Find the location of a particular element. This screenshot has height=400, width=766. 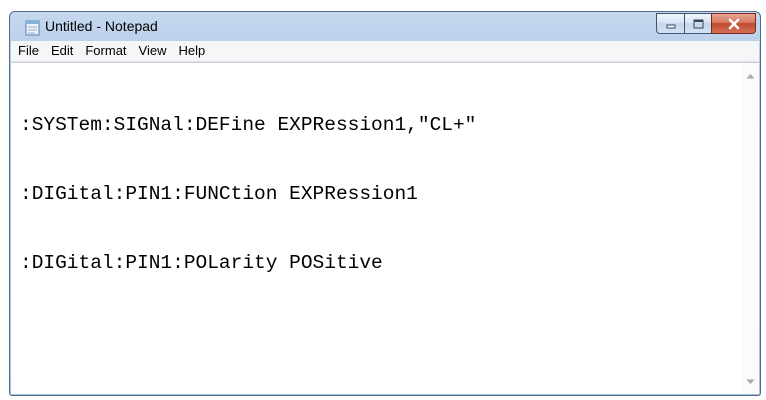

window-title: Untitled - Notepad is located at coordinates (101, 26).